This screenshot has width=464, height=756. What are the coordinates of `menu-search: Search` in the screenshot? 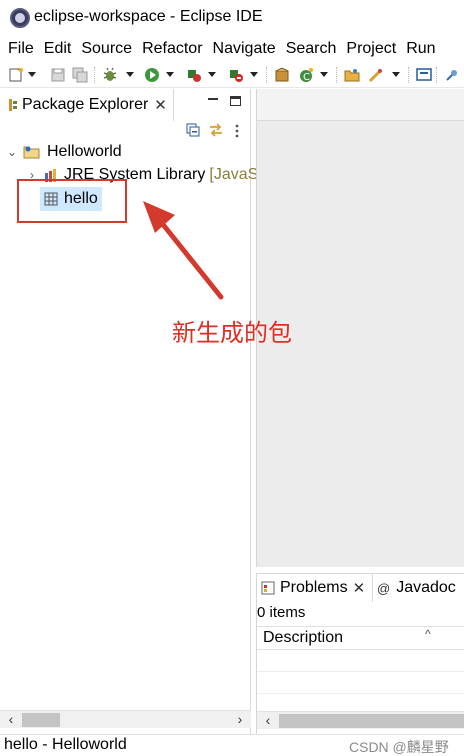 It's located at (308, 49).